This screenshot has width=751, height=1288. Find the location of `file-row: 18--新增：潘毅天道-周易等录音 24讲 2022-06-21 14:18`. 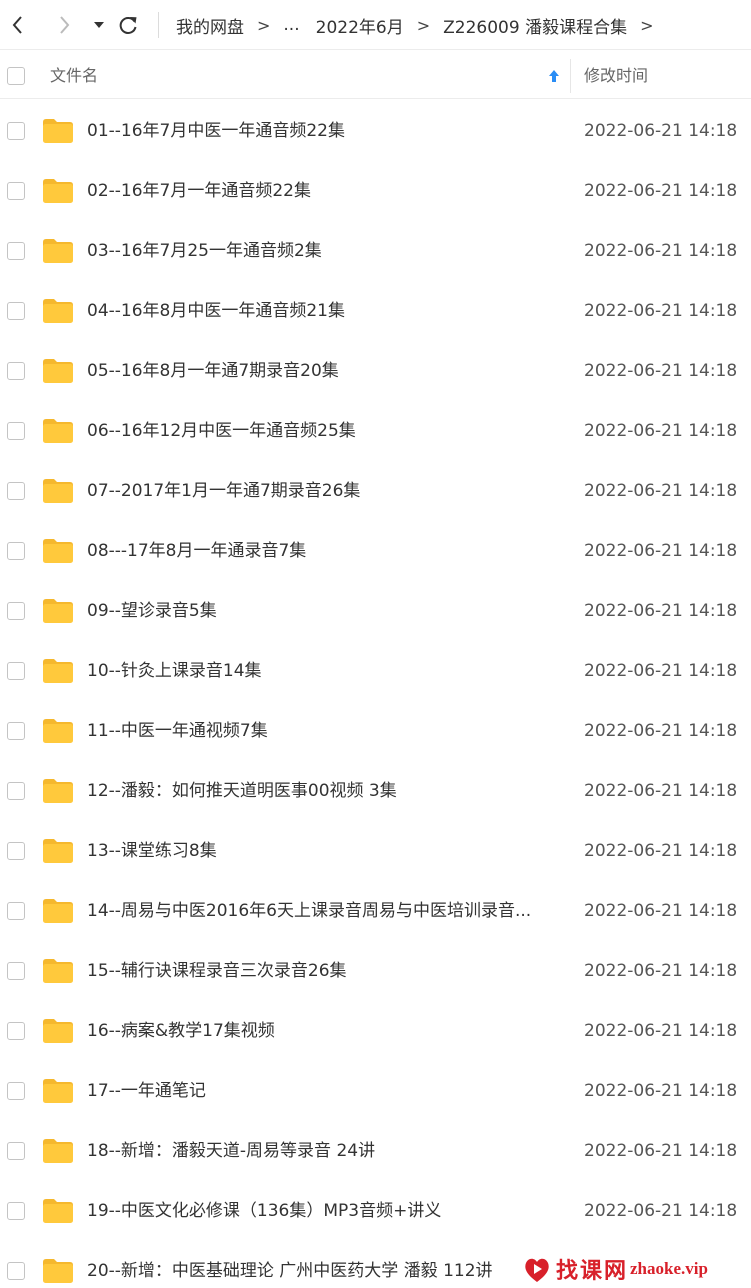

file-row: 18--新增：潘毅天道-周易等录音 24讲 2022-06-21 14:18 is located at coordinates (375, 1151).